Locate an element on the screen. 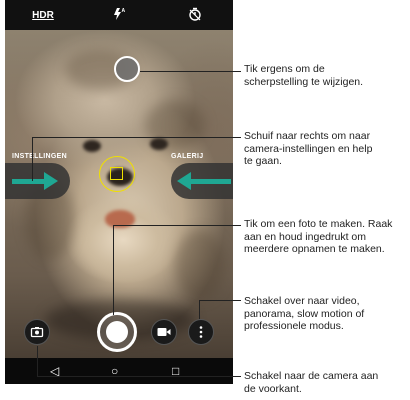 The height and width of the screenshot is (400, 410). photo-leader-horizontal is located at coordinates (177, 226).